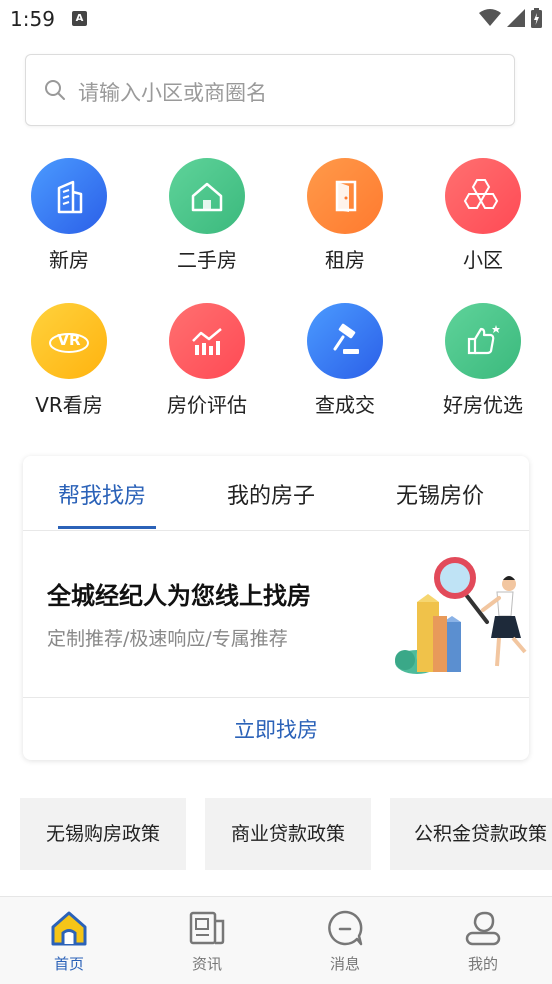 This screenshot has height=984, width=552. I want to click on card-divider, so click(276, 697).